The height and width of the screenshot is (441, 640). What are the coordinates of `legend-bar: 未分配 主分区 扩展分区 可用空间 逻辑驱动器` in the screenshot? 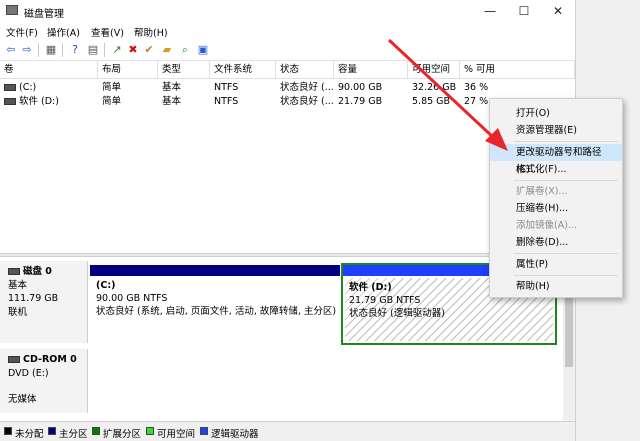 It's located at (287, 431).